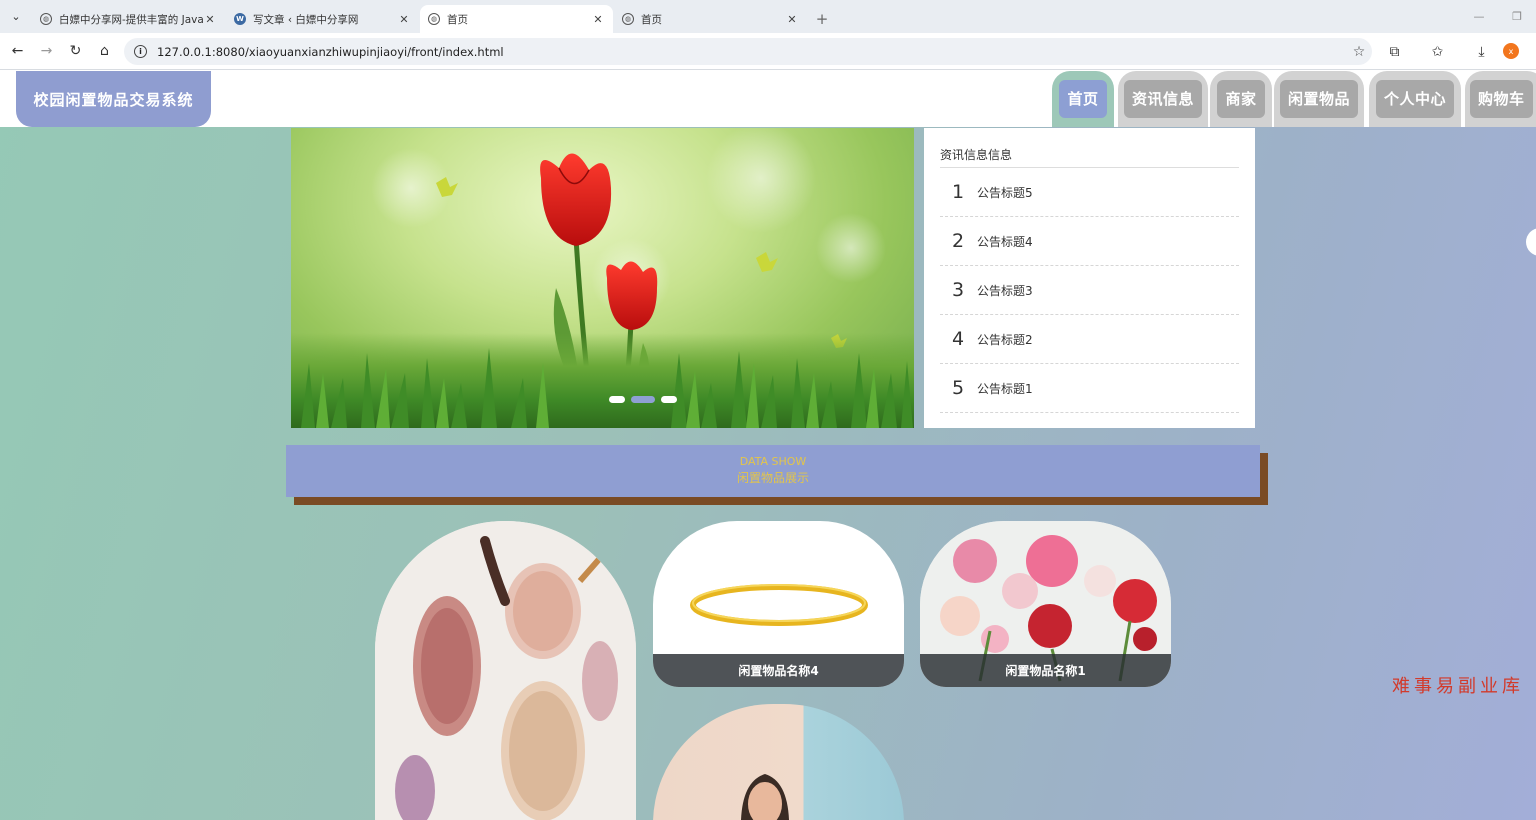 This screenshot has height=820, width=1536. Describe the element at coordinates (1089, 241) in the screenshot. I see `news-list-item: 2 公告标题4` at that location.